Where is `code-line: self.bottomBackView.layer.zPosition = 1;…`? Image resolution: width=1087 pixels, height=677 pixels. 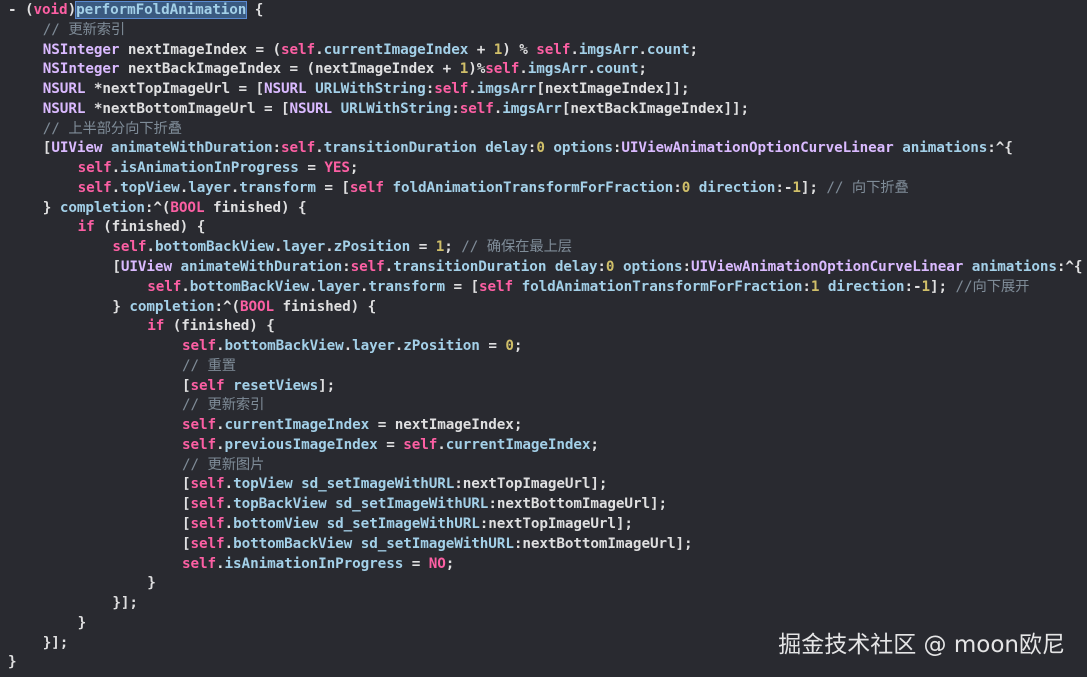
code-line: self.bottomBackView.layer.zPosition = 1;… is located at coordinates (342, 247).